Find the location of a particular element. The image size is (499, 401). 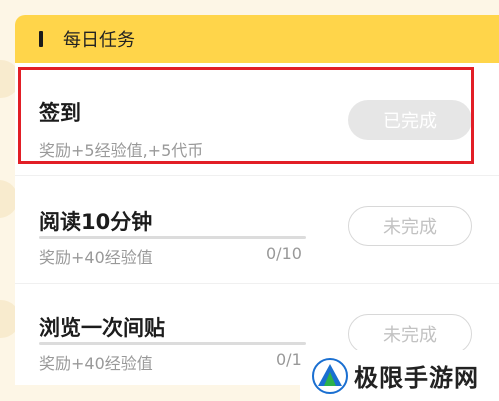

task-title: 阅读10分钟 is located at coordinates (96, 222).